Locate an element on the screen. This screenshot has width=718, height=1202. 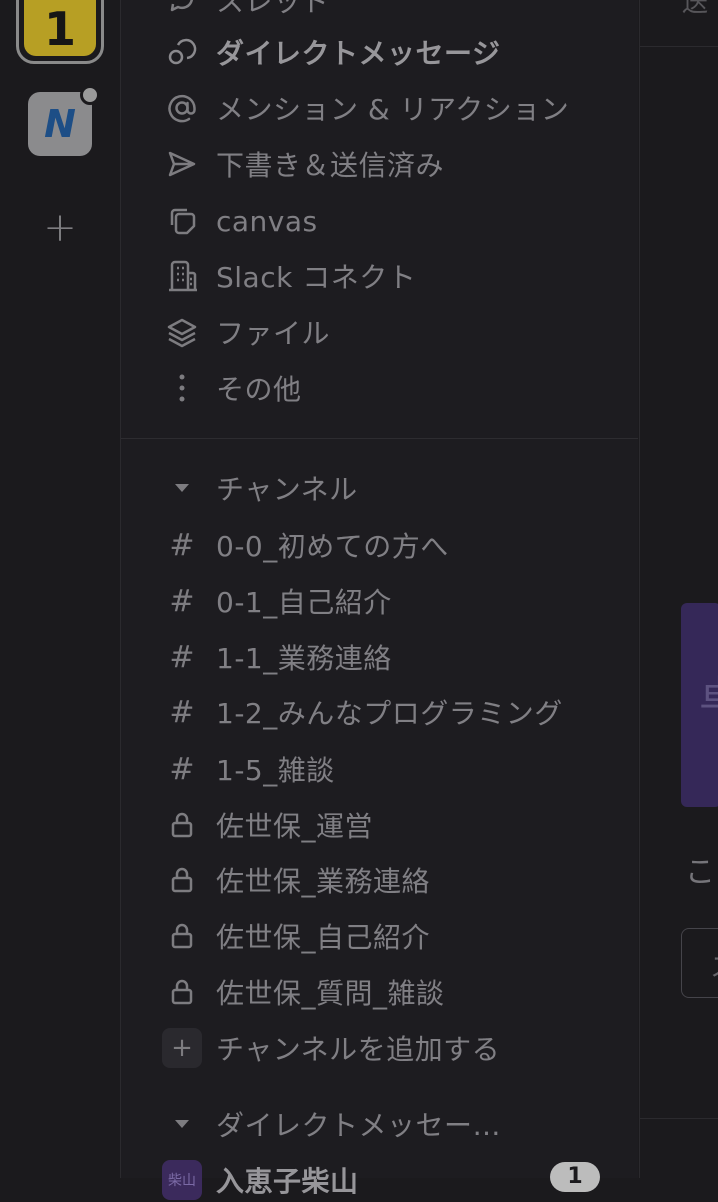
channel-name: 1-5_雑談 is located at coordinates (275, 770).